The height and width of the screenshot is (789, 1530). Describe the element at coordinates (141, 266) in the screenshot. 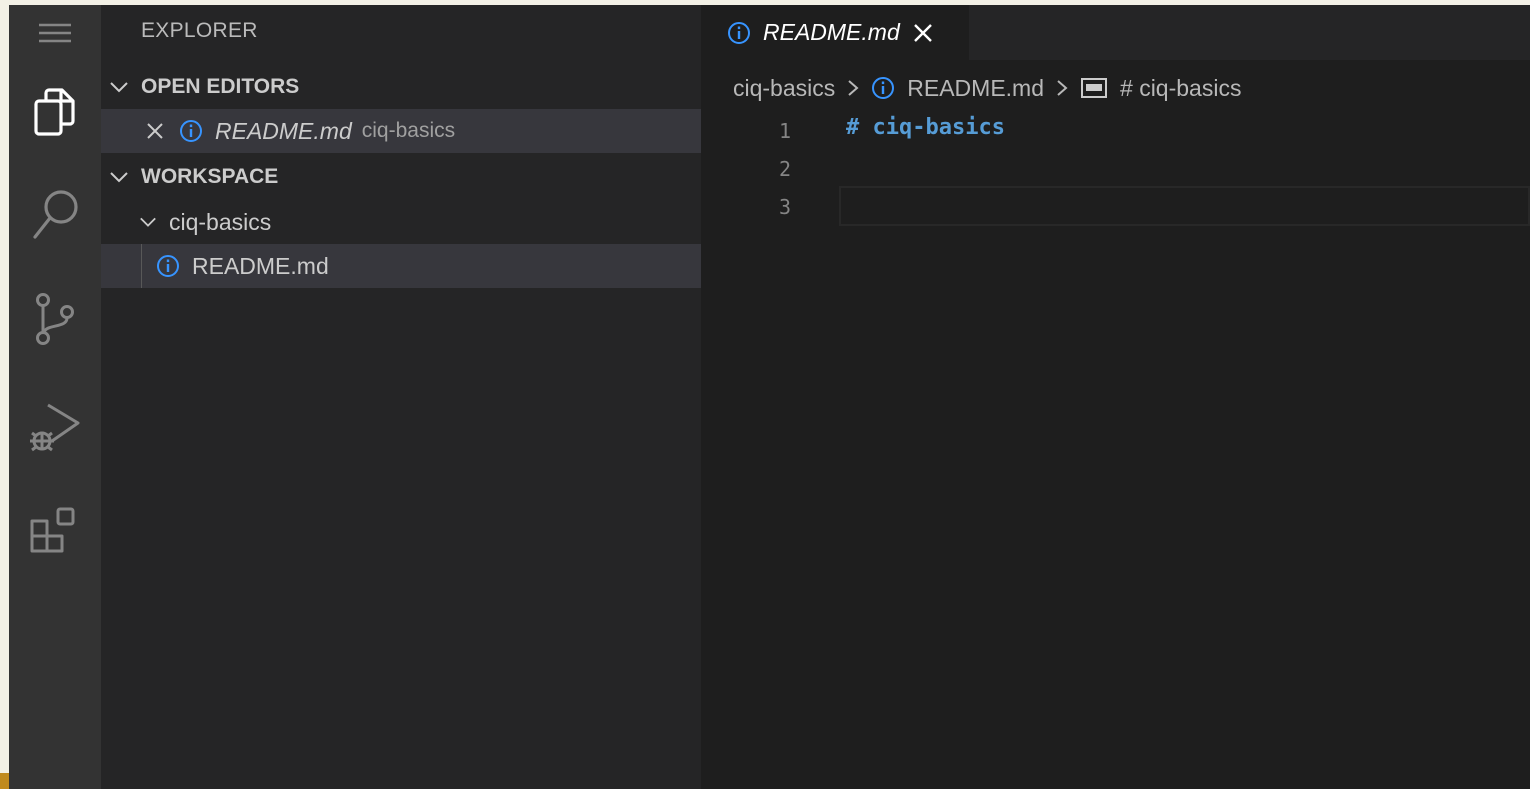

I see `indent-guide` at that location.